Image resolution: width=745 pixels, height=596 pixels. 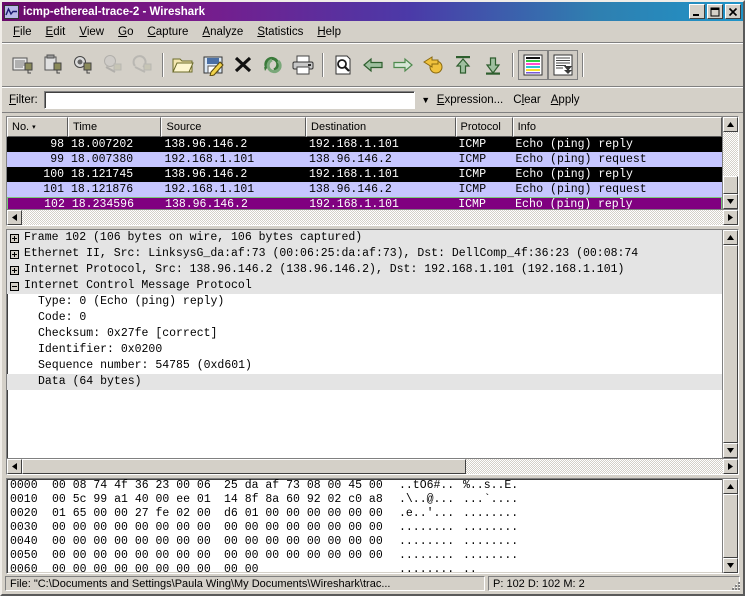 I want to click on column-header-label: Source, so click(x=184, y=127).